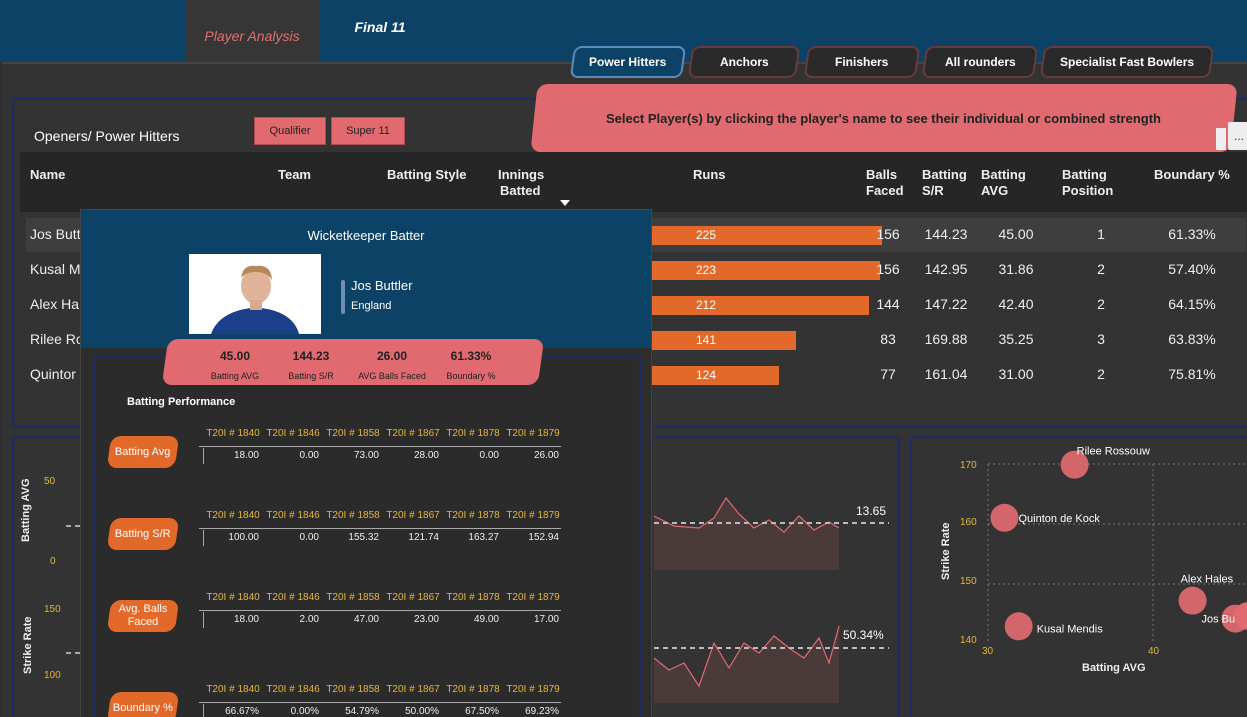 The width and height of the screenshot is (1247, 717). I want to click on boundary-cell: 64.15%, so click(1192, 304).